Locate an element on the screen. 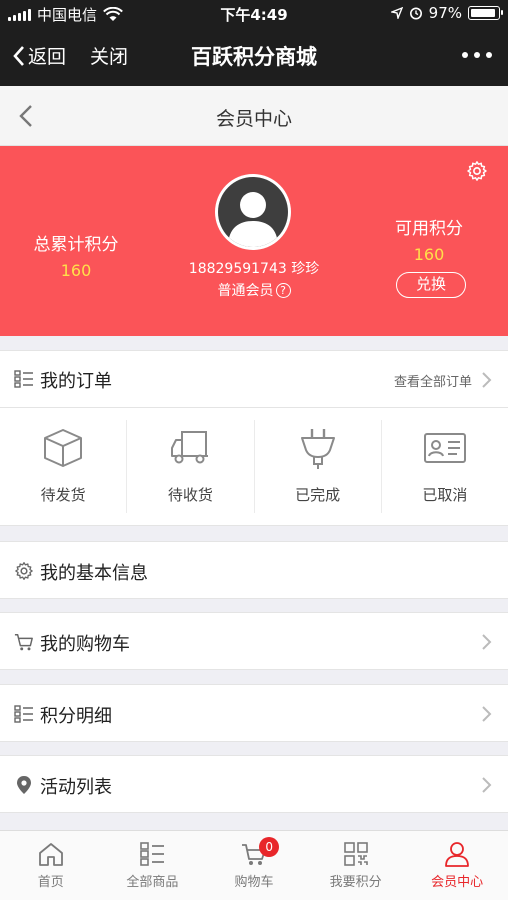 This screenshot has height=900, width=508. order-status-grid: 待发货 待收货 已完成 已取消 is located at coordinates (254, 467).